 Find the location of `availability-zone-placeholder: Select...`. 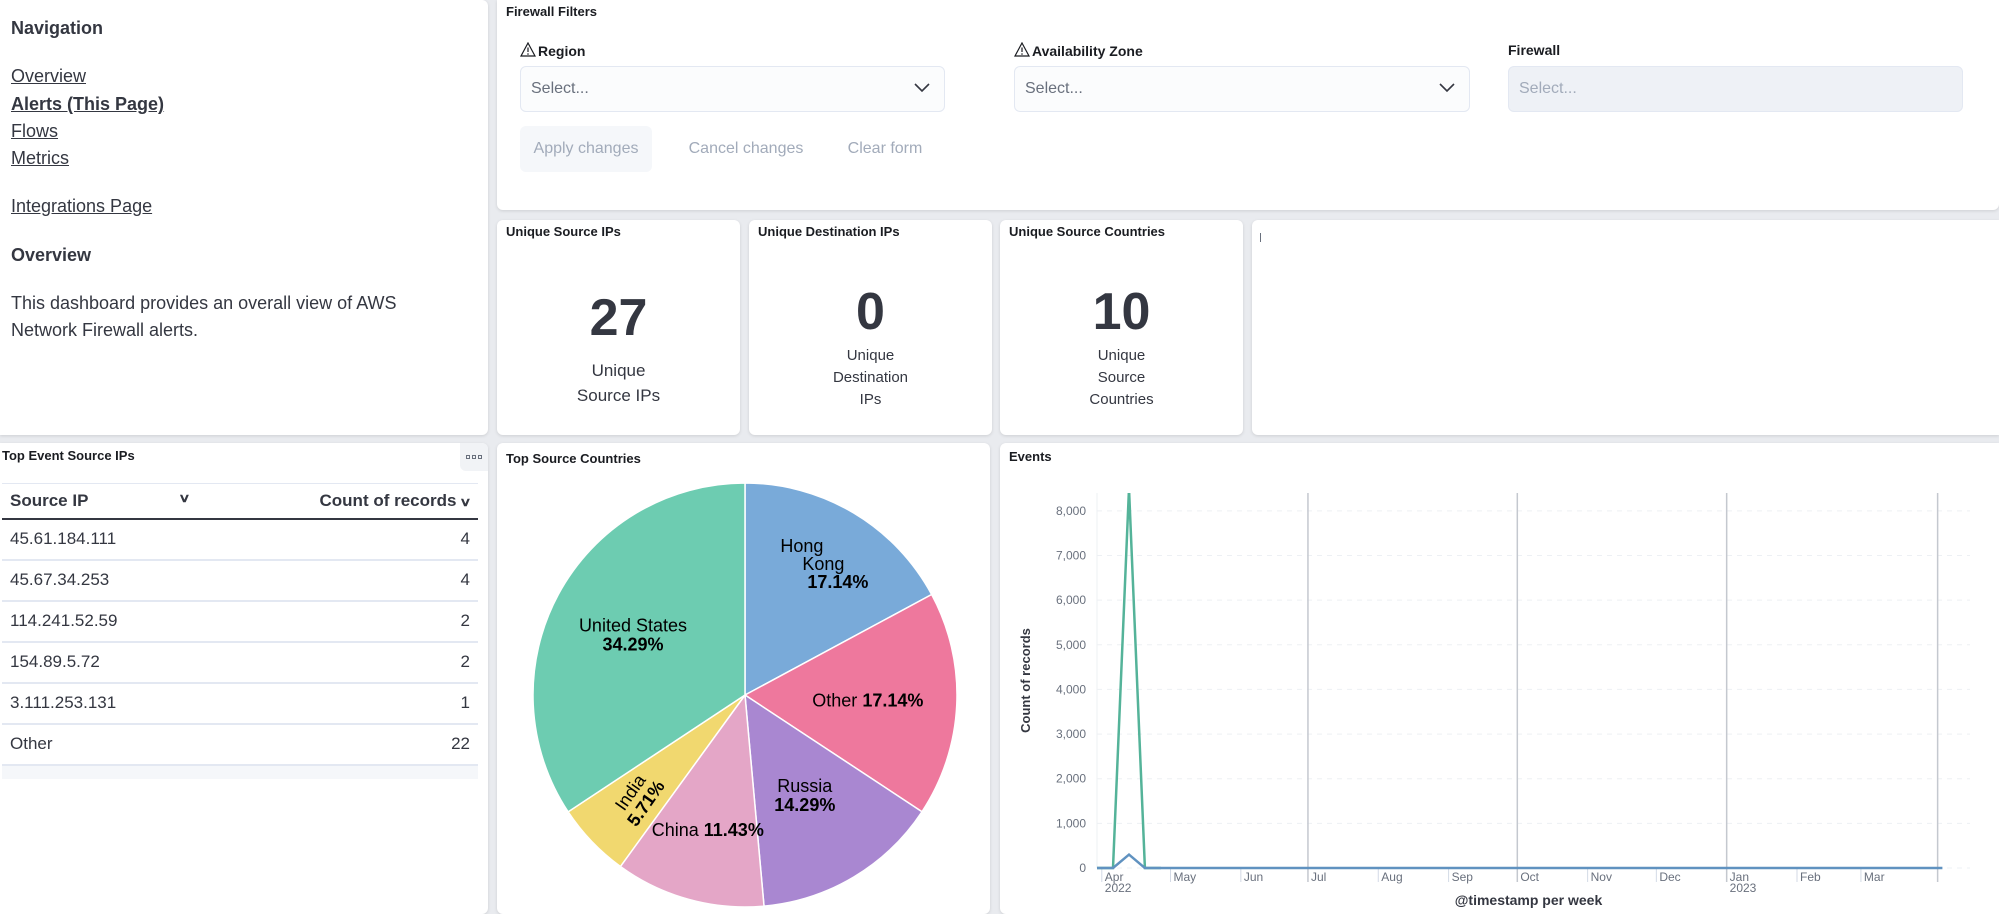

availability-zone-placeholder: Select... is located at coordinates (1054, 88).